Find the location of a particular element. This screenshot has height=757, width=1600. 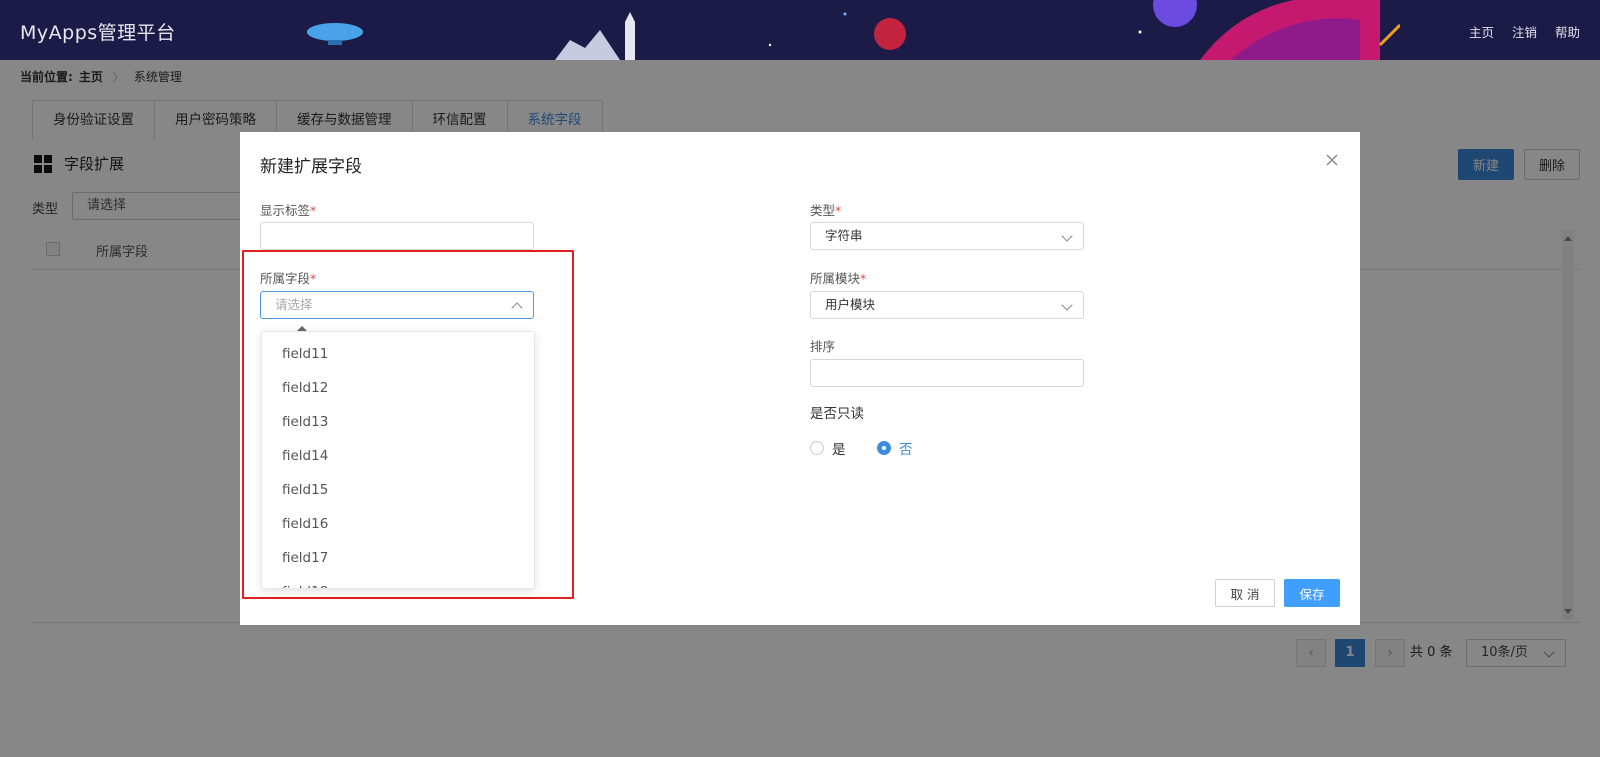

dropdown-option: field15 is located at coordinates (305, 490).